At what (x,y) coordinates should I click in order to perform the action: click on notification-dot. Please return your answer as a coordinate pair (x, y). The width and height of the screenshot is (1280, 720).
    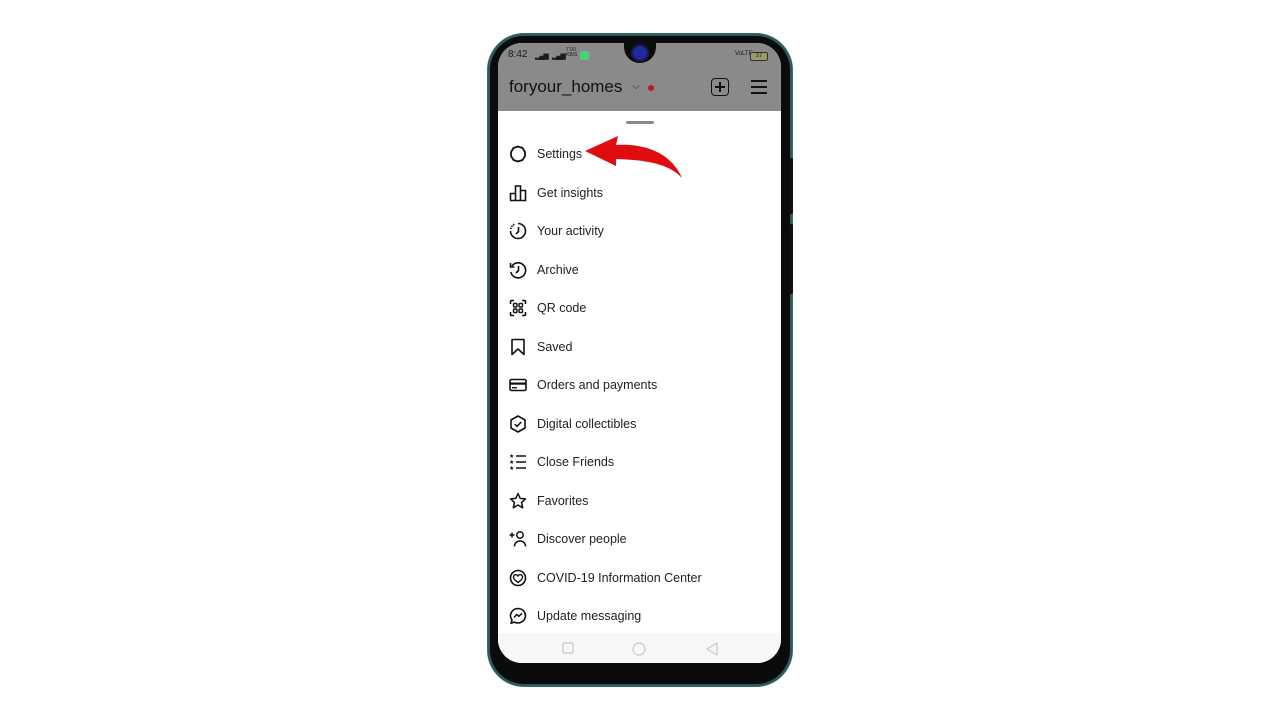
    Looking at the image, I should click on (651, 88).